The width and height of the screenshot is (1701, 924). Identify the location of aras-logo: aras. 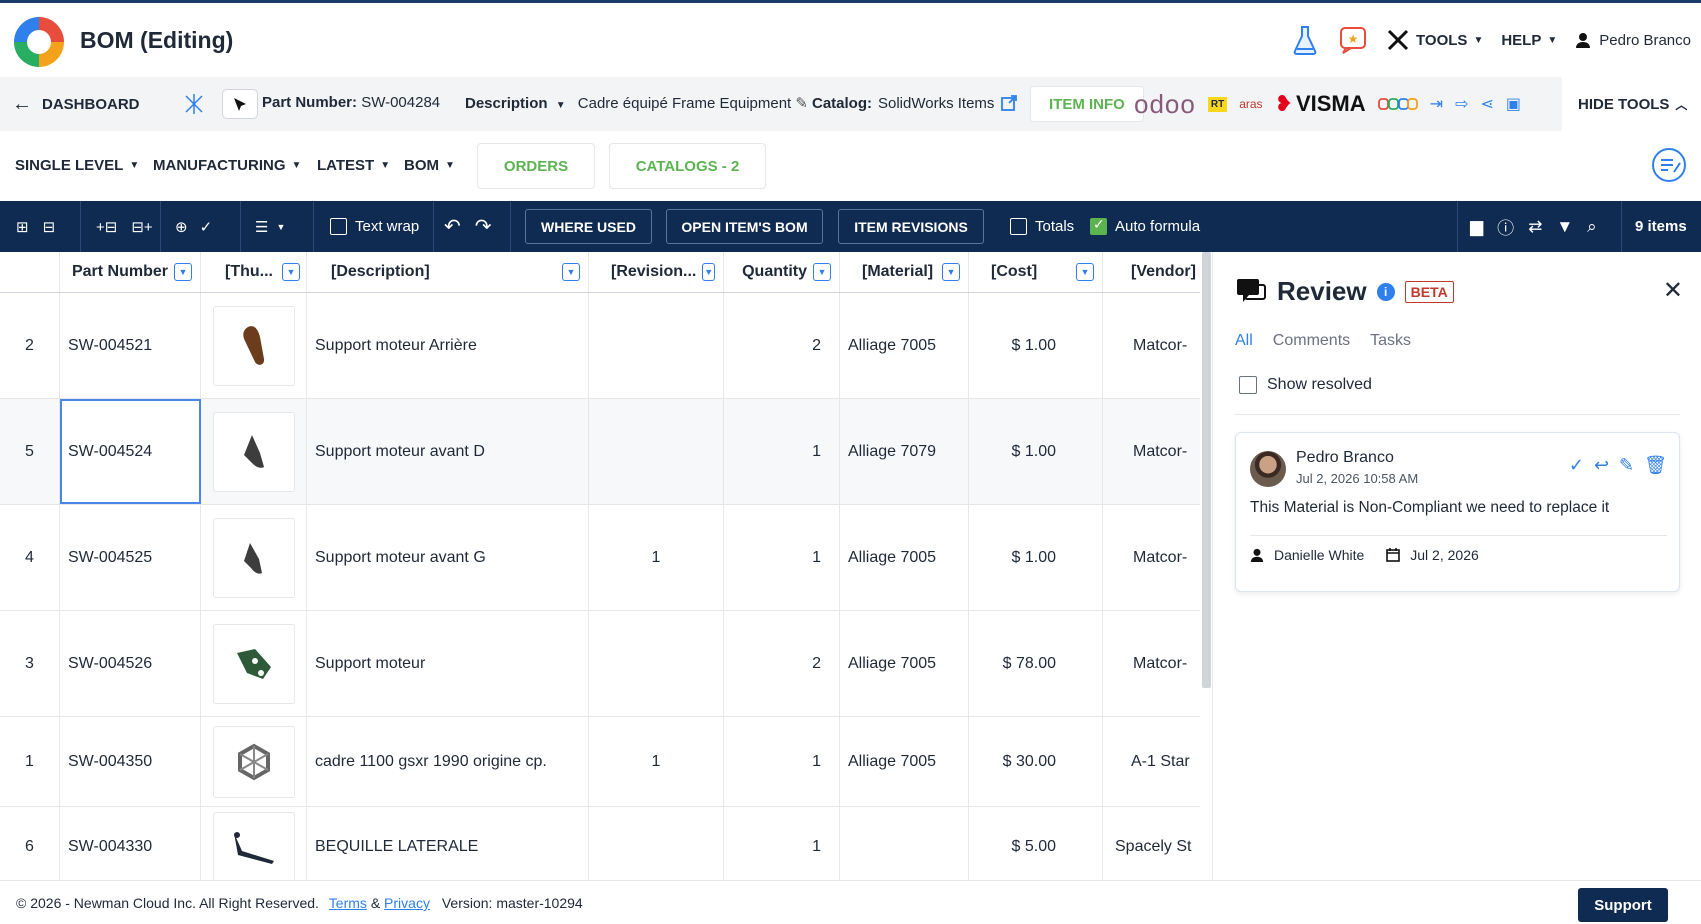
(1250, 104).